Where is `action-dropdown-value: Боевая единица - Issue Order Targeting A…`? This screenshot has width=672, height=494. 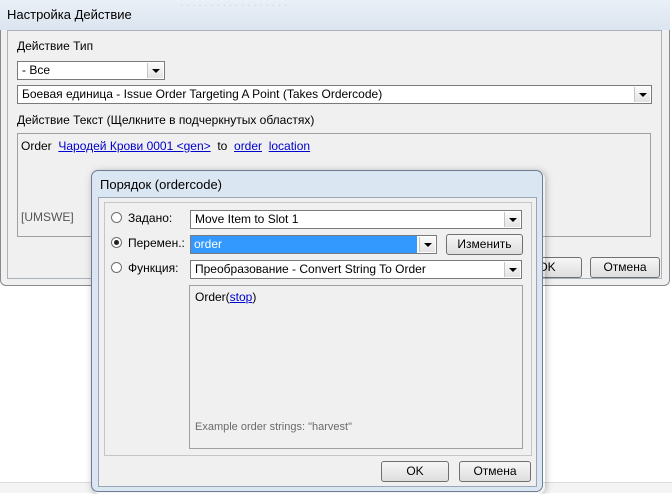
action-dropdown-value: Боевая единица - Issue Order Targeting A… is located at coordinates (202, 94).